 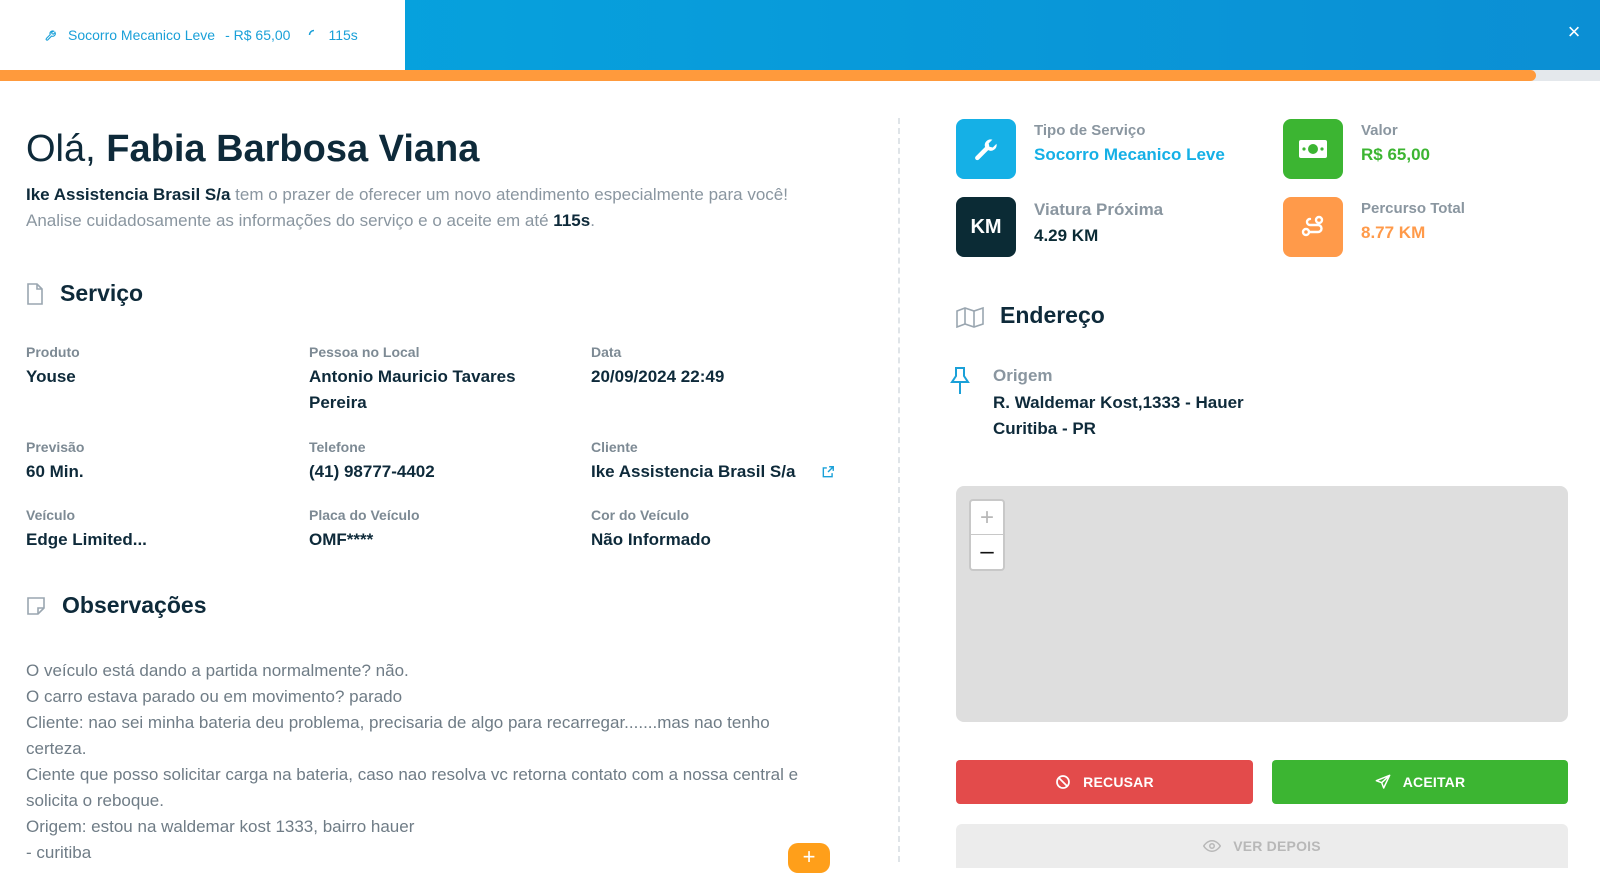 What do you see at coordinates (768, 75) in the screenshot?
I see `countdown-progress-fill` at bounding box center [768, 75].